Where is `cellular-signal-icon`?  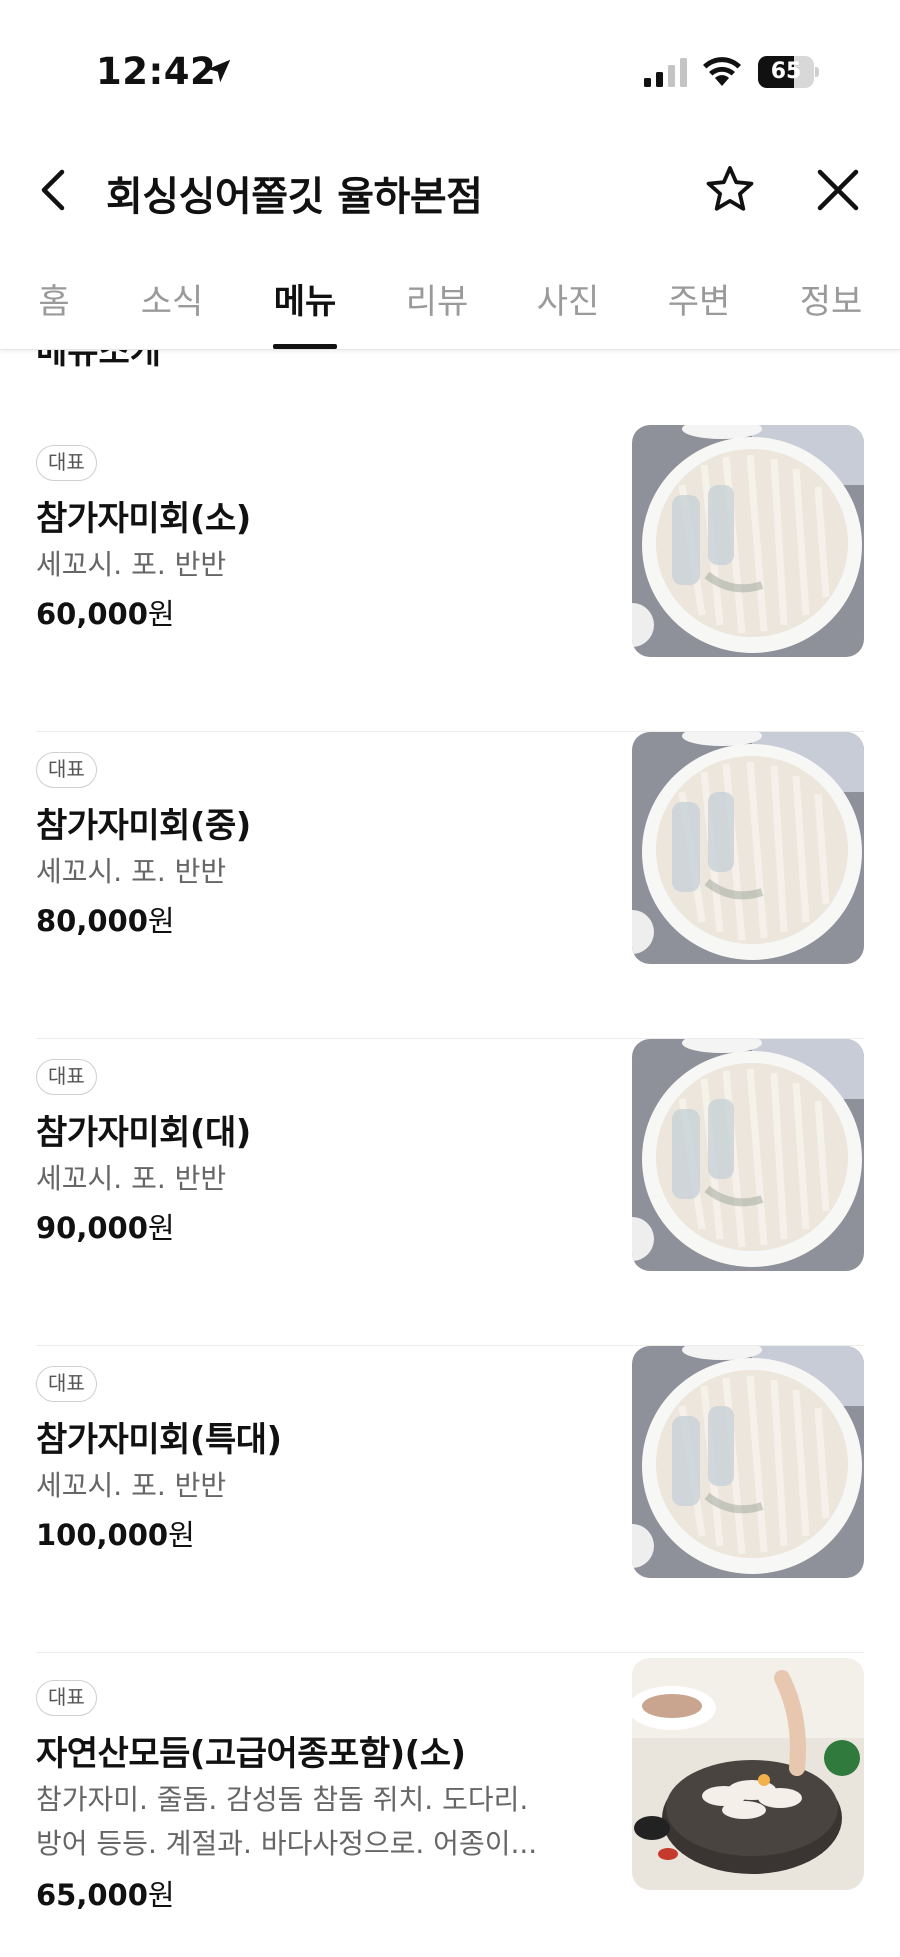 cellular-signal-icon is located at coordinates (665, 72).